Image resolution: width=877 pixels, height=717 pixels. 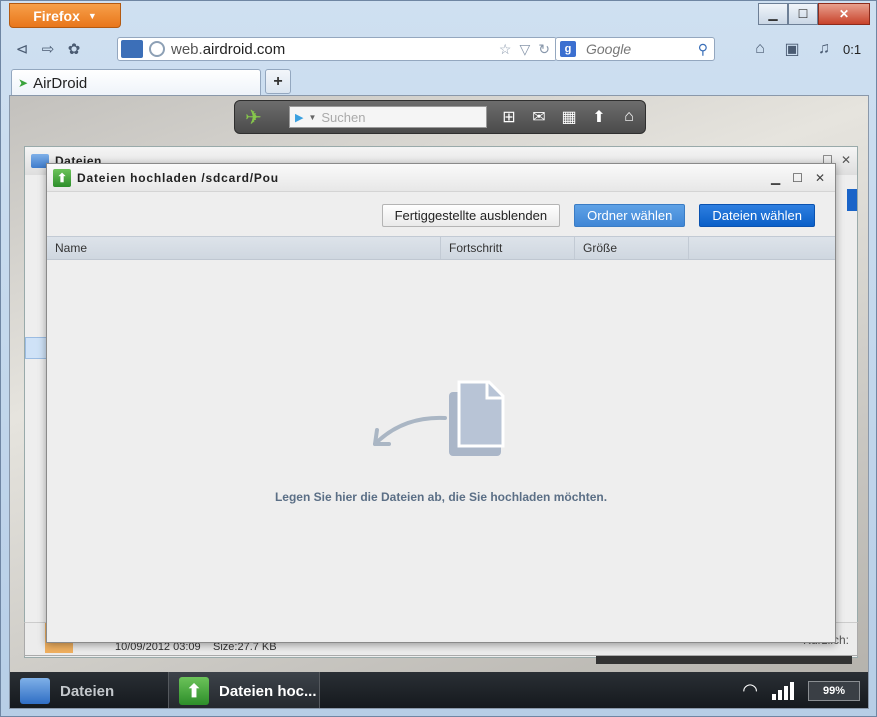 What do you see at coordinates (852, 200) in the screenshot?
I see `files-action-button` at bounding box center [852, 200].